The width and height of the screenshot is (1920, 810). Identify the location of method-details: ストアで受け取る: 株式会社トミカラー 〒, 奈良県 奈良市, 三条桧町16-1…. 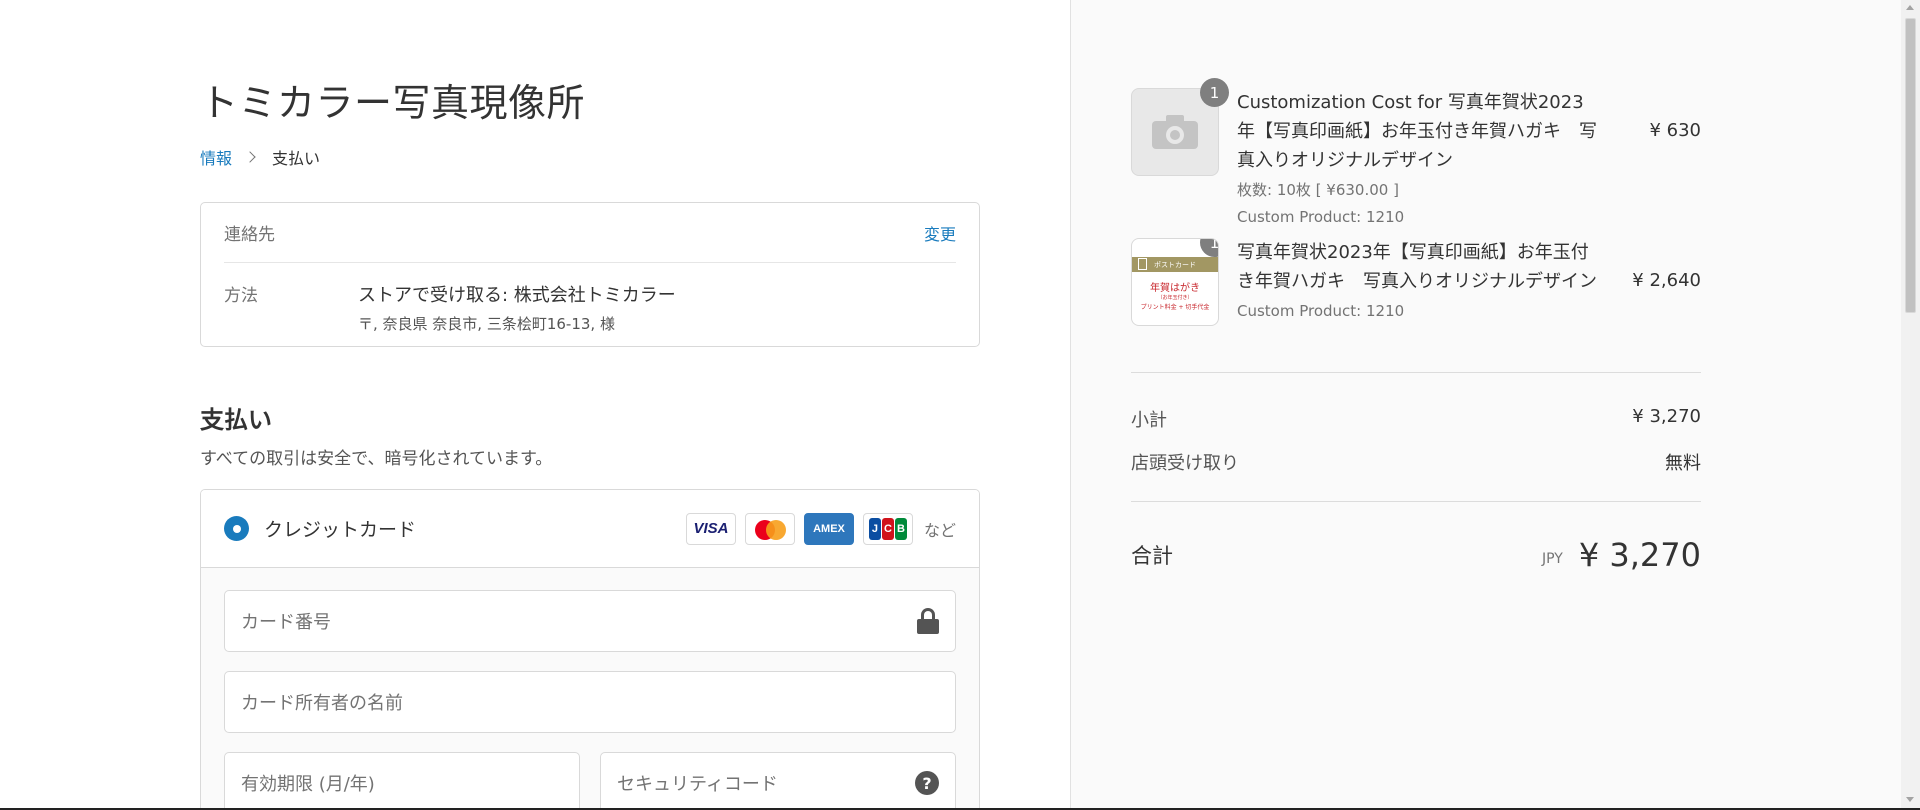
(517, 307).